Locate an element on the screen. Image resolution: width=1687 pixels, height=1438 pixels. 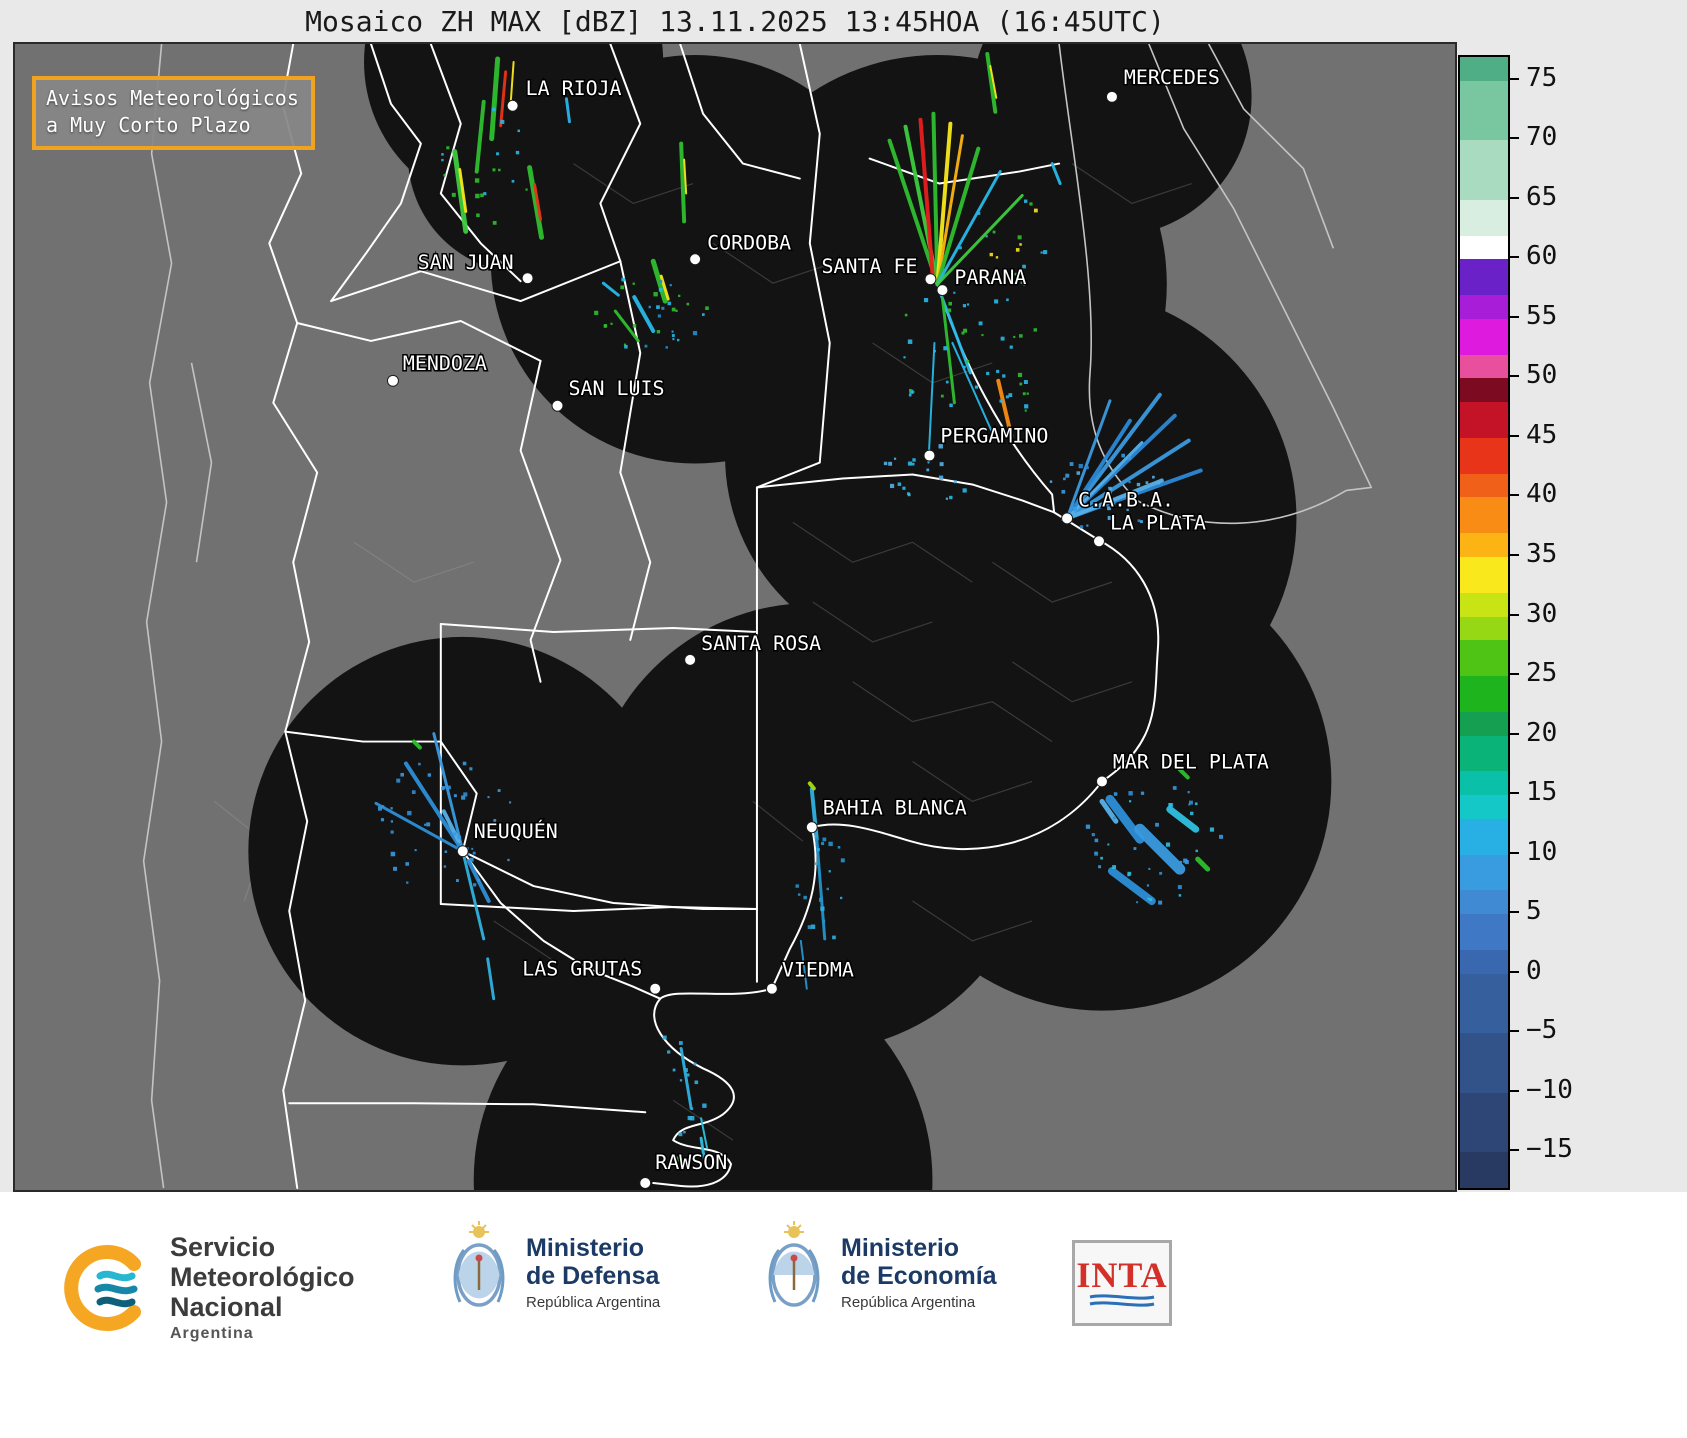
colorbar-tick-label: 10 is located at coordinates (1542, 851).